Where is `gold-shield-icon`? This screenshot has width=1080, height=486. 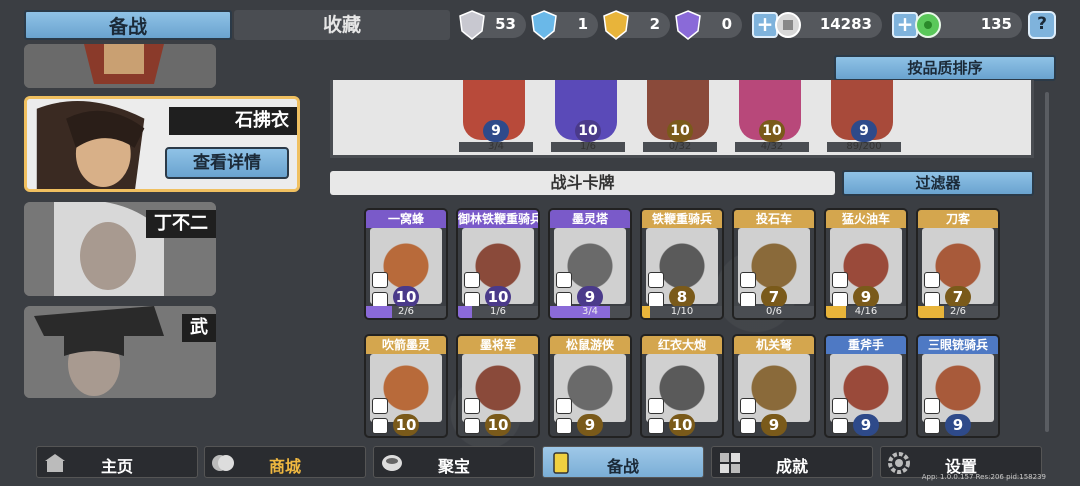
gold-shield-icon is located at coordinates (616, 25).